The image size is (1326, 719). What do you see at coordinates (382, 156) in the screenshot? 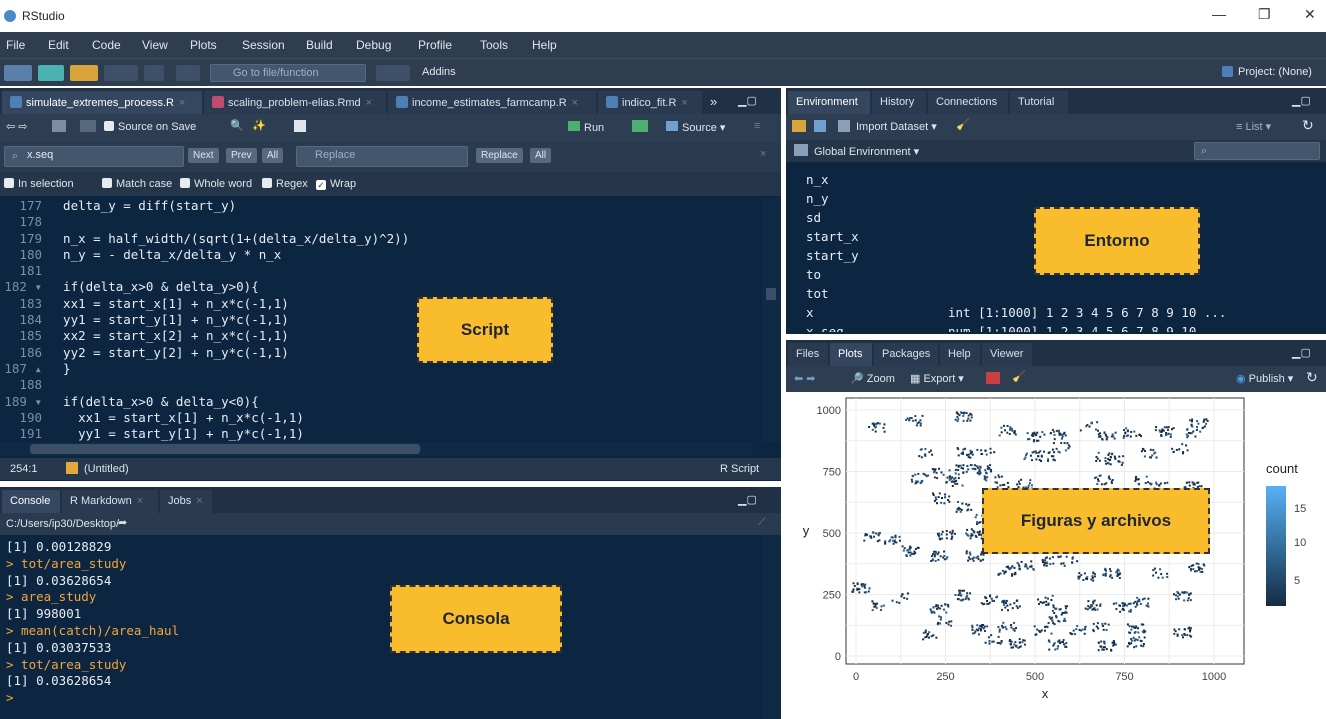
I see `replace-input: Replace` at bounding box center [382, 156].